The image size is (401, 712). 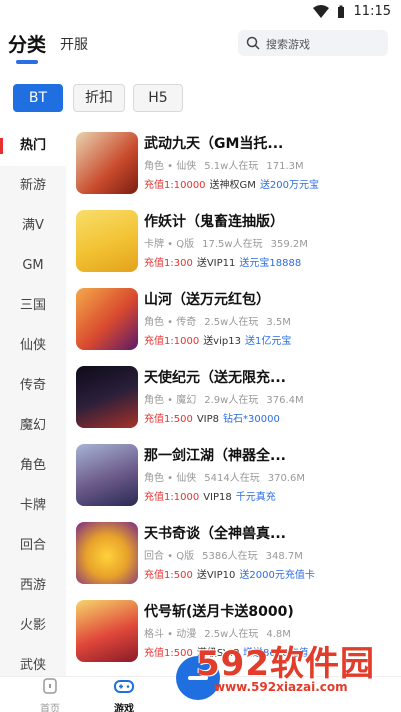 I want to click on recharge-tag: 充值1:300, so click(x=168, y=263).